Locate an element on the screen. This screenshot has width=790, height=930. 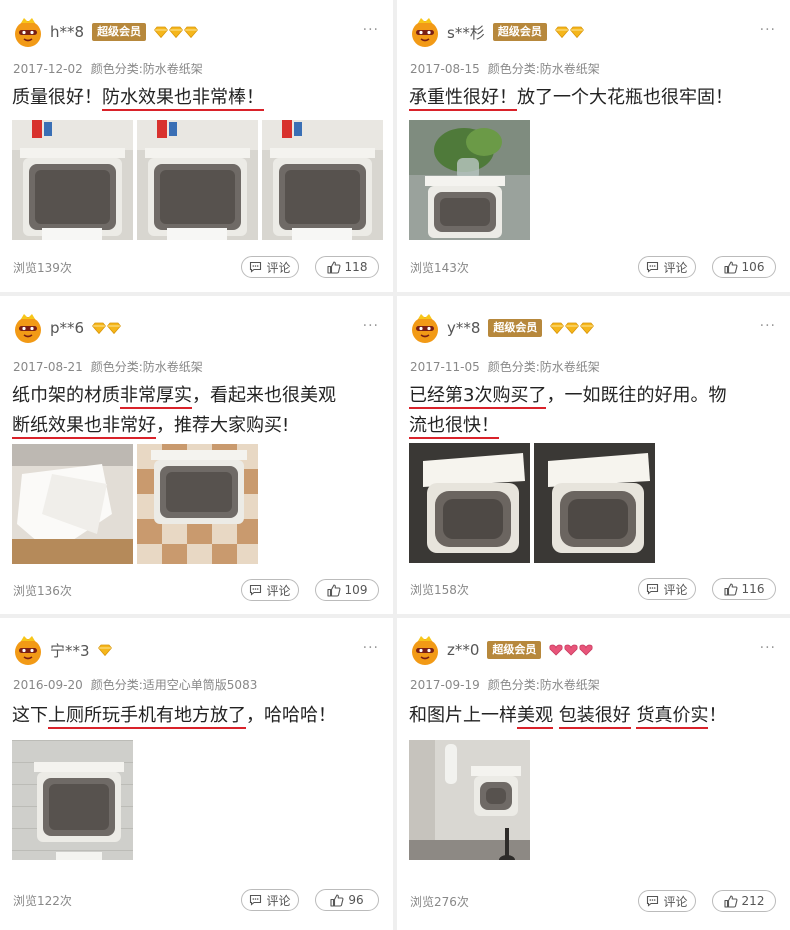
like-count: 118 is located at coordinates (356, 267).